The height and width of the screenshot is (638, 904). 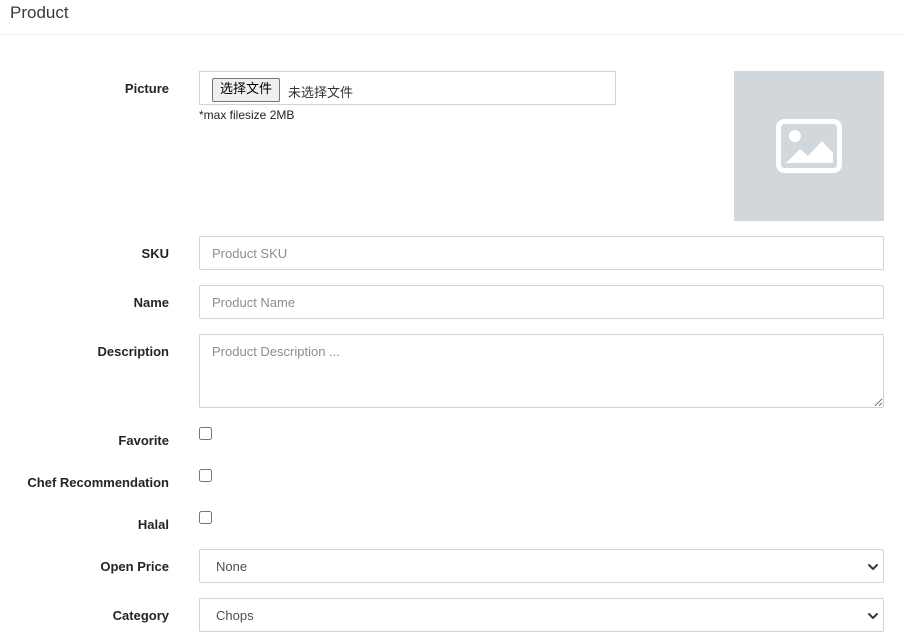 I want to click on image-placeholder-icon, so click(x=809, y=146).